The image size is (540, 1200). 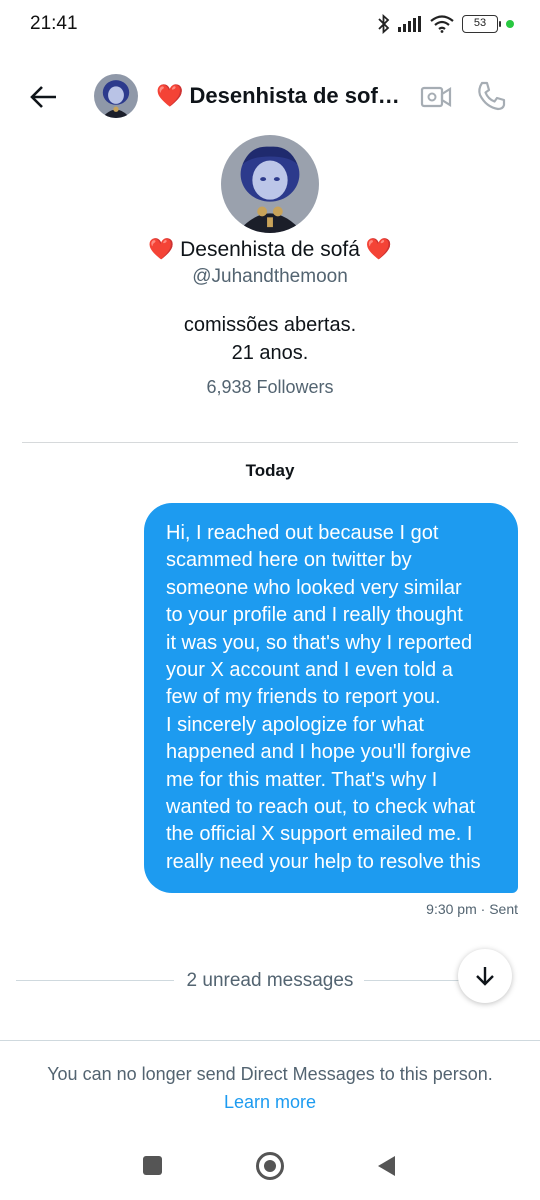 I want to click on video-call-button, so click(x=436, y=97).